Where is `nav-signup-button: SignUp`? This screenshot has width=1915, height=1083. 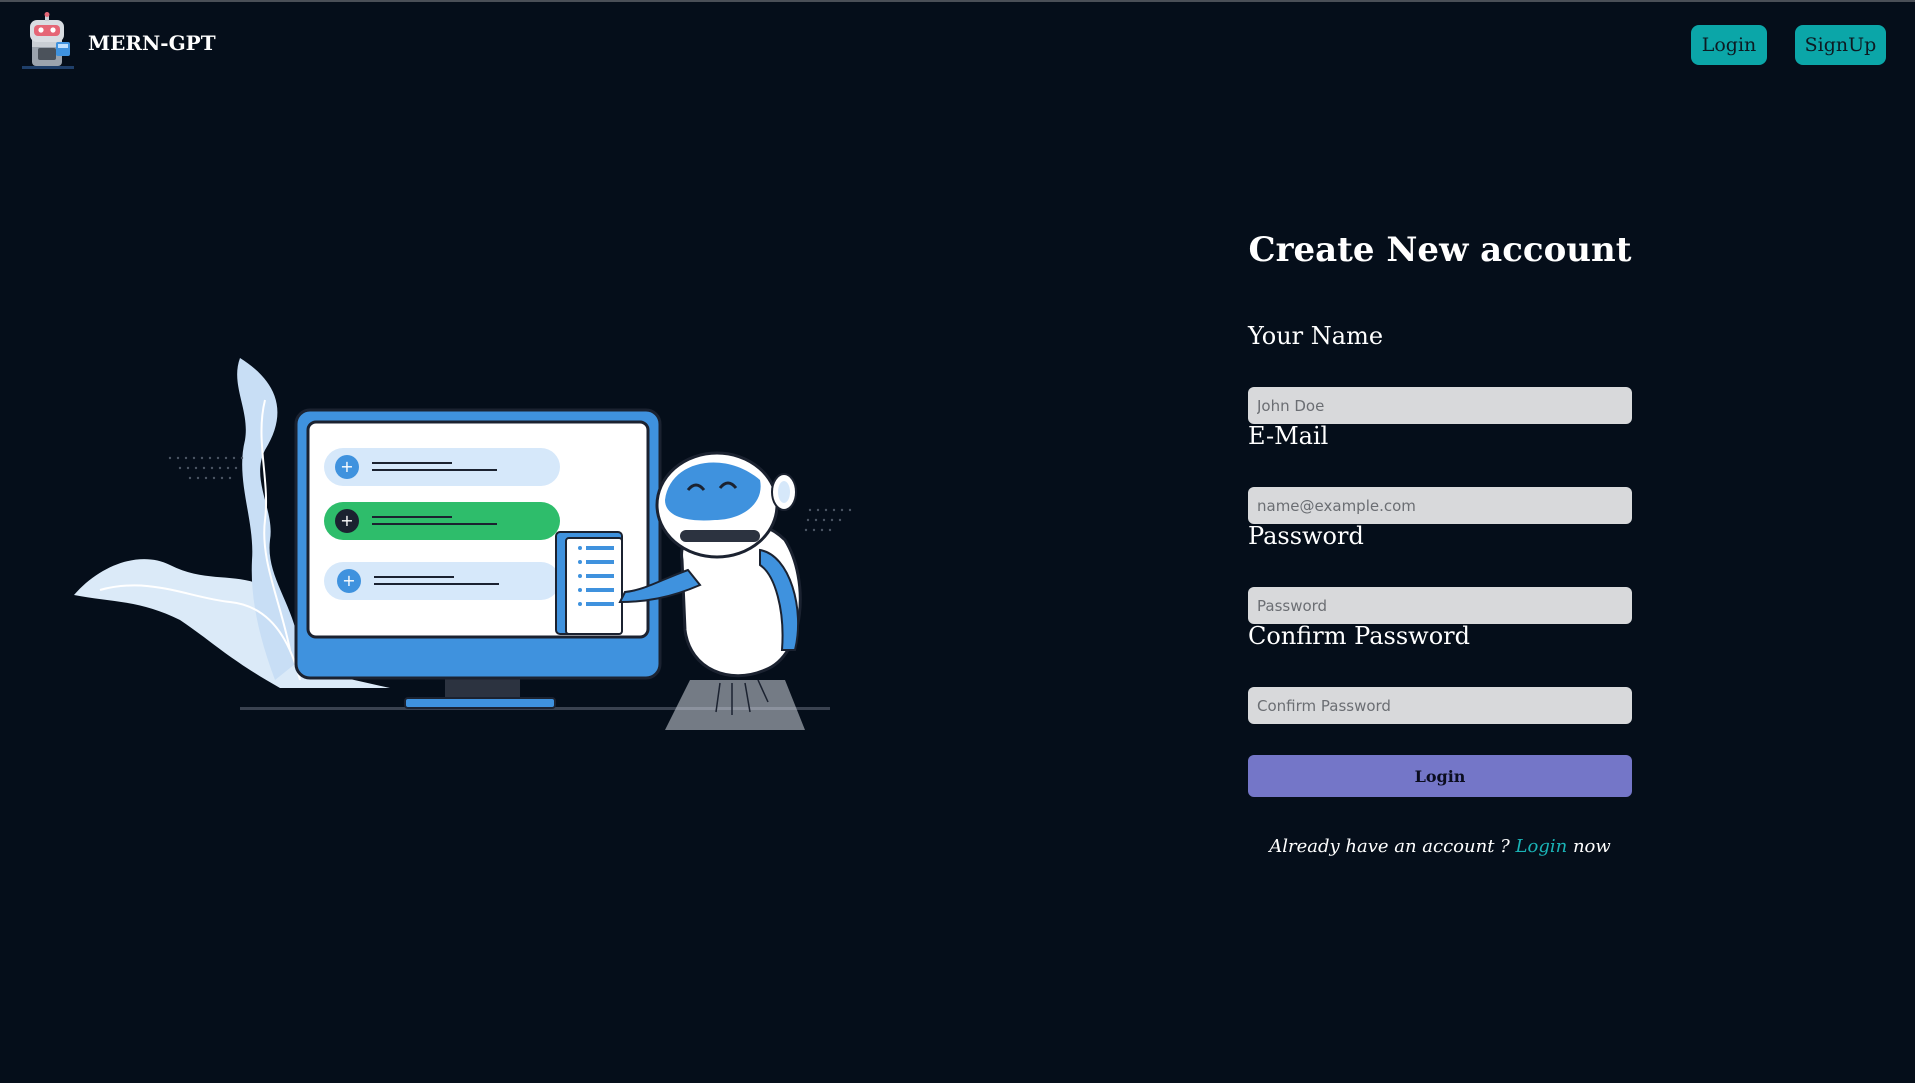 nav-signup-button: SignUp is located at coordinates (1840, 45).